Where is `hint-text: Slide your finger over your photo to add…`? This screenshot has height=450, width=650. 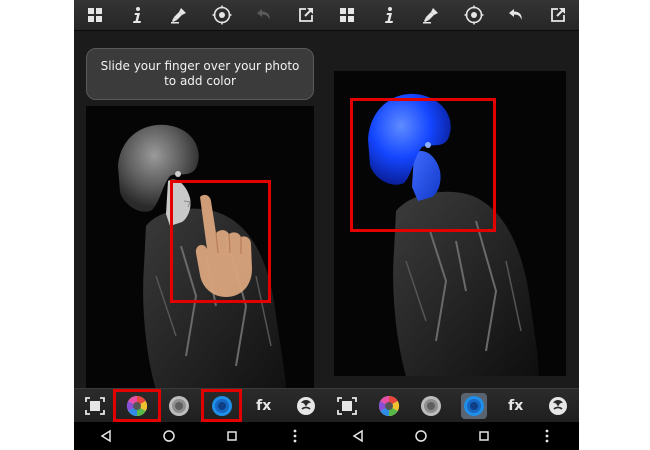
hint-text: Slide your finger over your photo to add… is located at coordinates (200, 73).